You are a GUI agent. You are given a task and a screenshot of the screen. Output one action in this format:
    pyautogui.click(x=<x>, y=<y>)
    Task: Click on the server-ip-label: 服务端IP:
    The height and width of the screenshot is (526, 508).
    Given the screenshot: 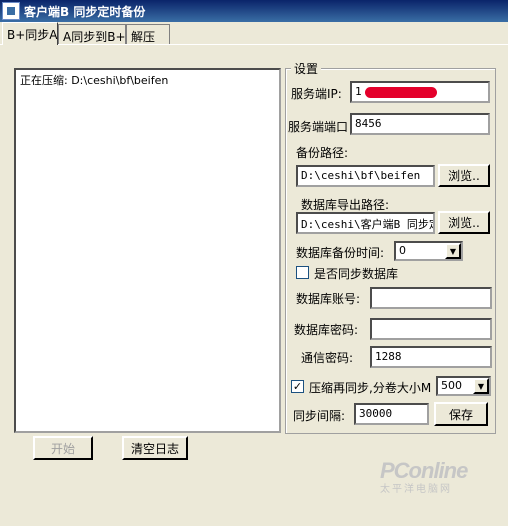 What is the action you would take?
    pyautogui.click(x=316, y=94)
    